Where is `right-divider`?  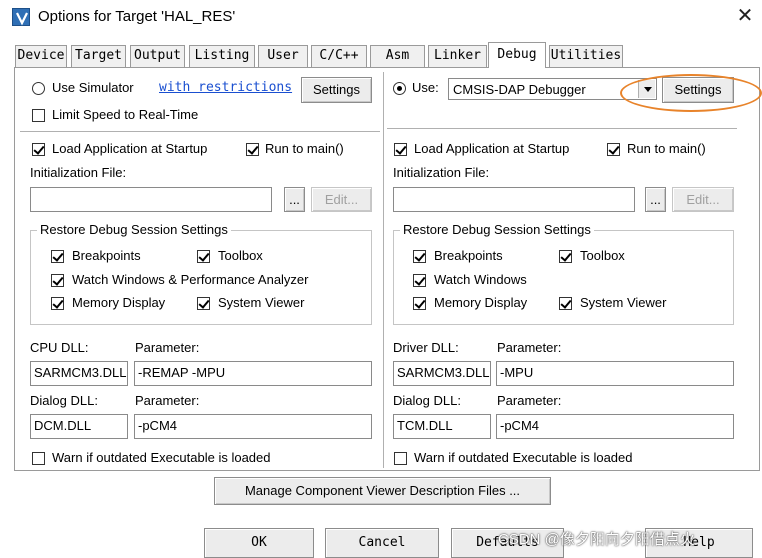
right-divider is located at coordinates (562, 129).